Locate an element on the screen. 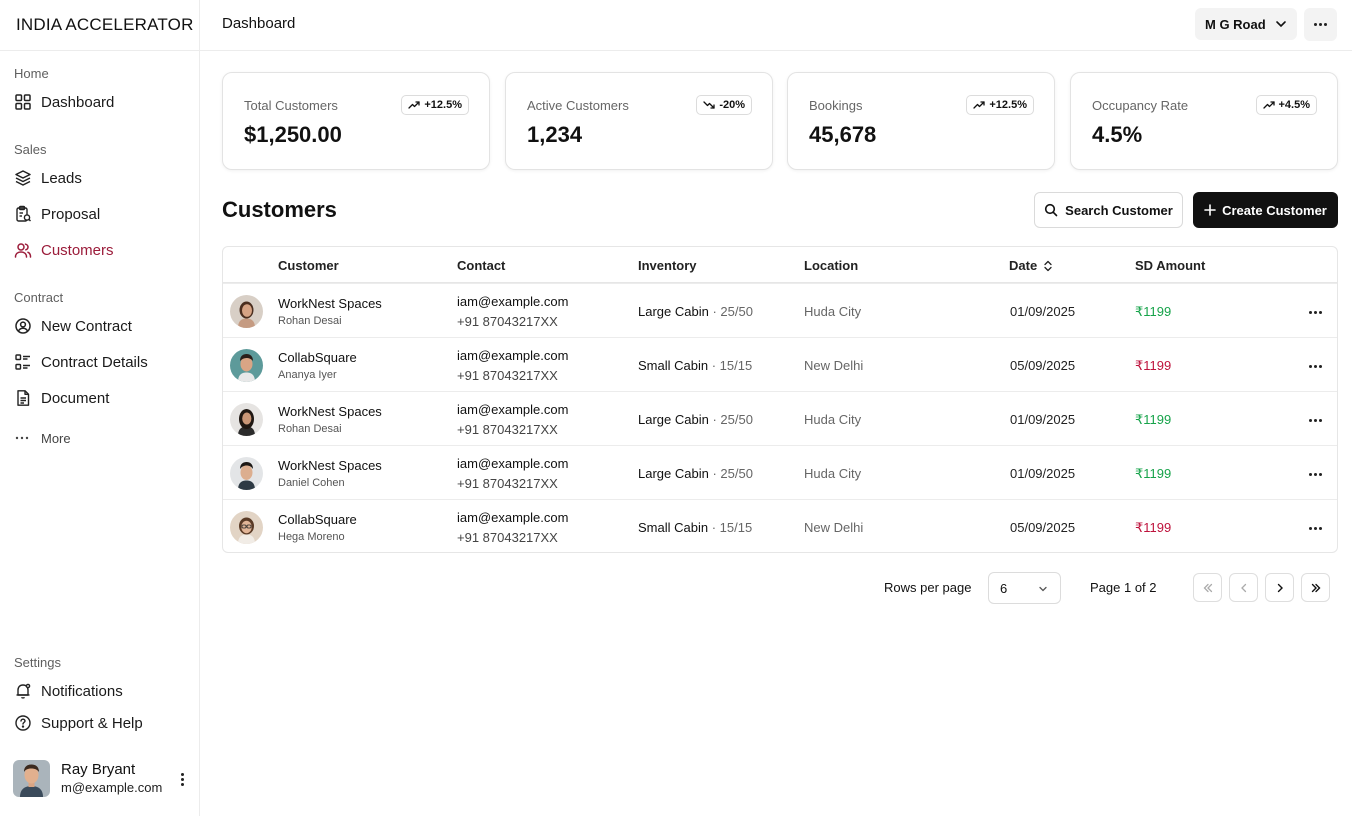  chevrons-right-icon is located at coordinates (1315, 587).